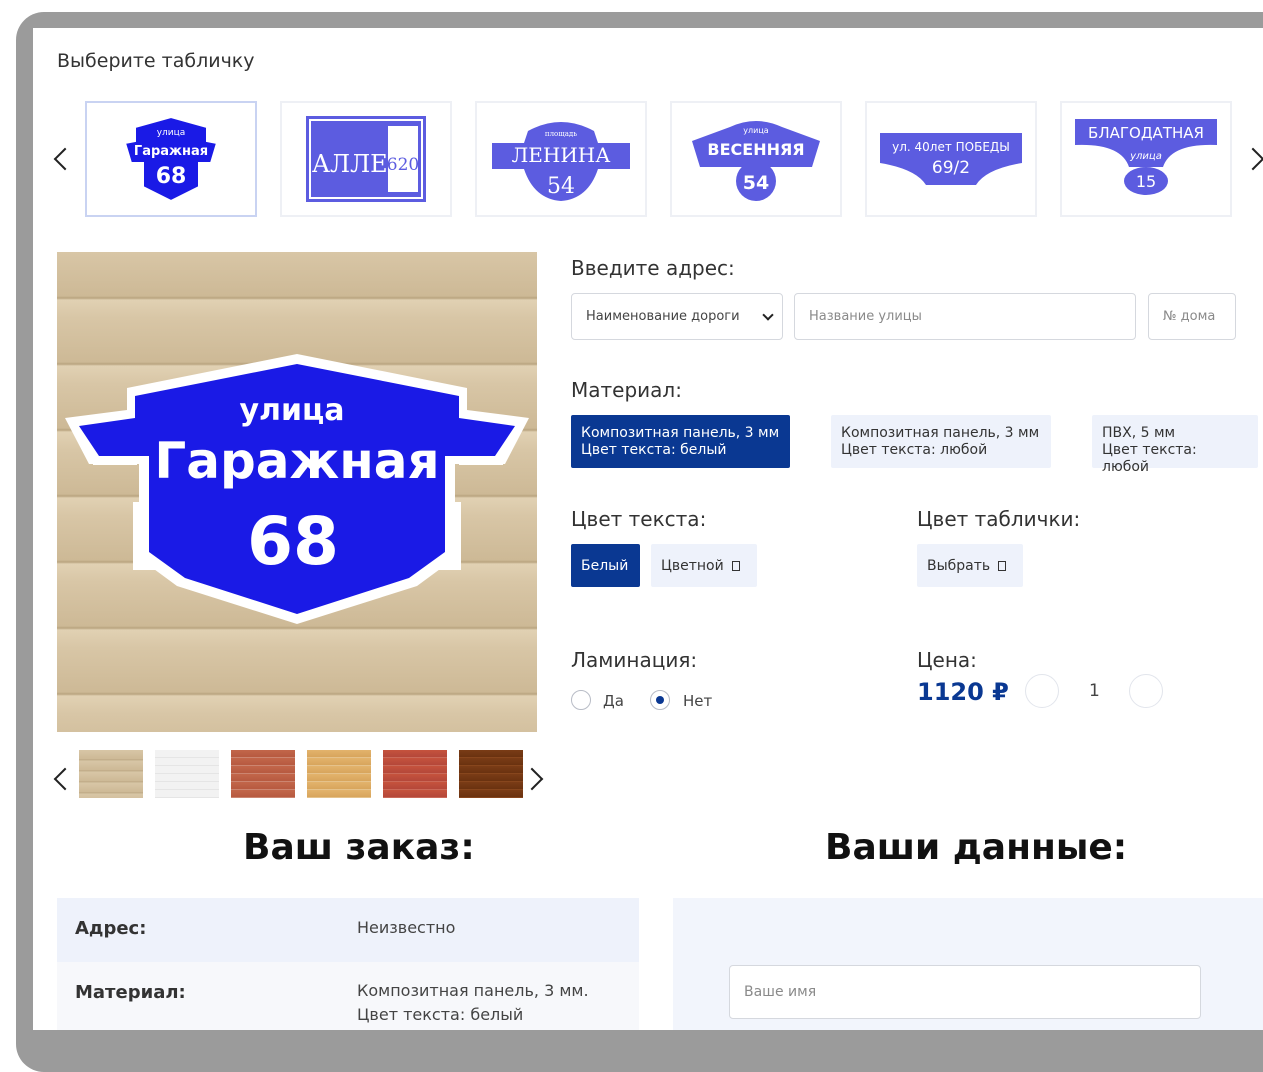  Describe the element at coordinates (704, 565) in the screenshot. I see `text-color-colored-button: Цветной` at that location.